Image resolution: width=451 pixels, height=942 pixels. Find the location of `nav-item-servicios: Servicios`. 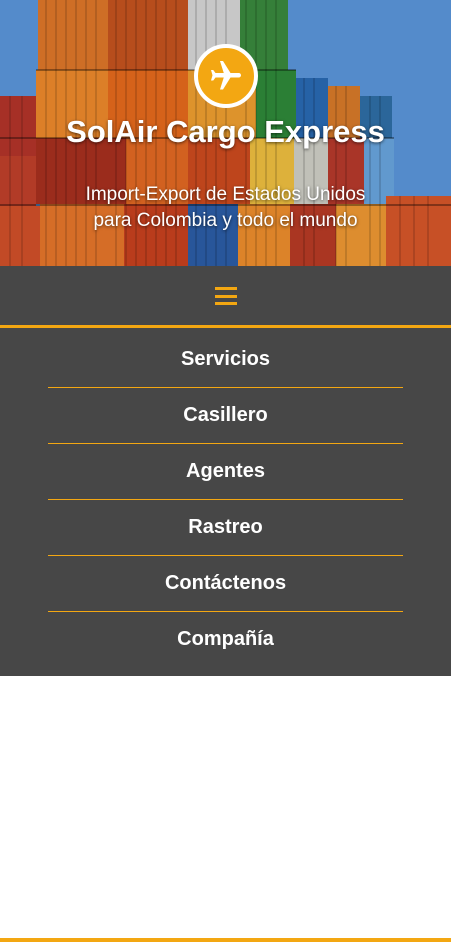

nav-item-servicios: Servicios is located at coordinates (225, 360).